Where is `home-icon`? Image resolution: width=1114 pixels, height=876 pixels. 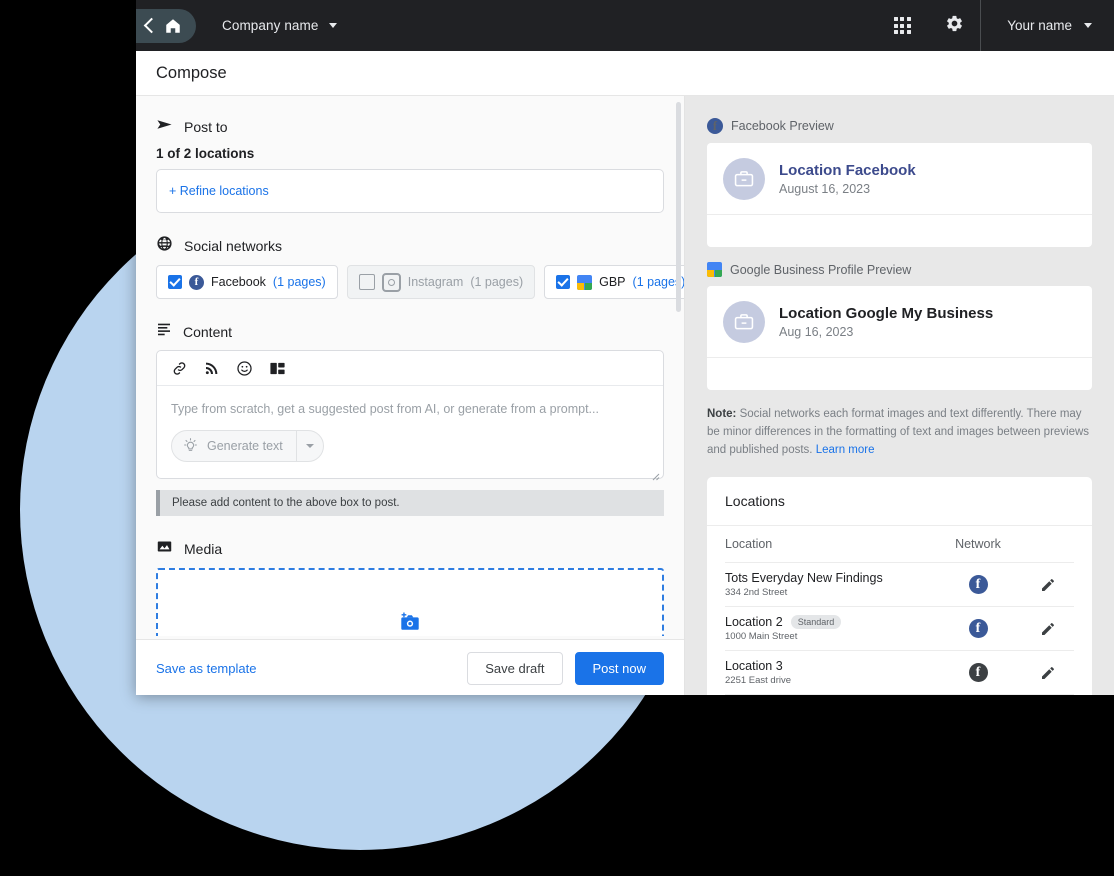 home-icon is located at coordinates (173, 26).